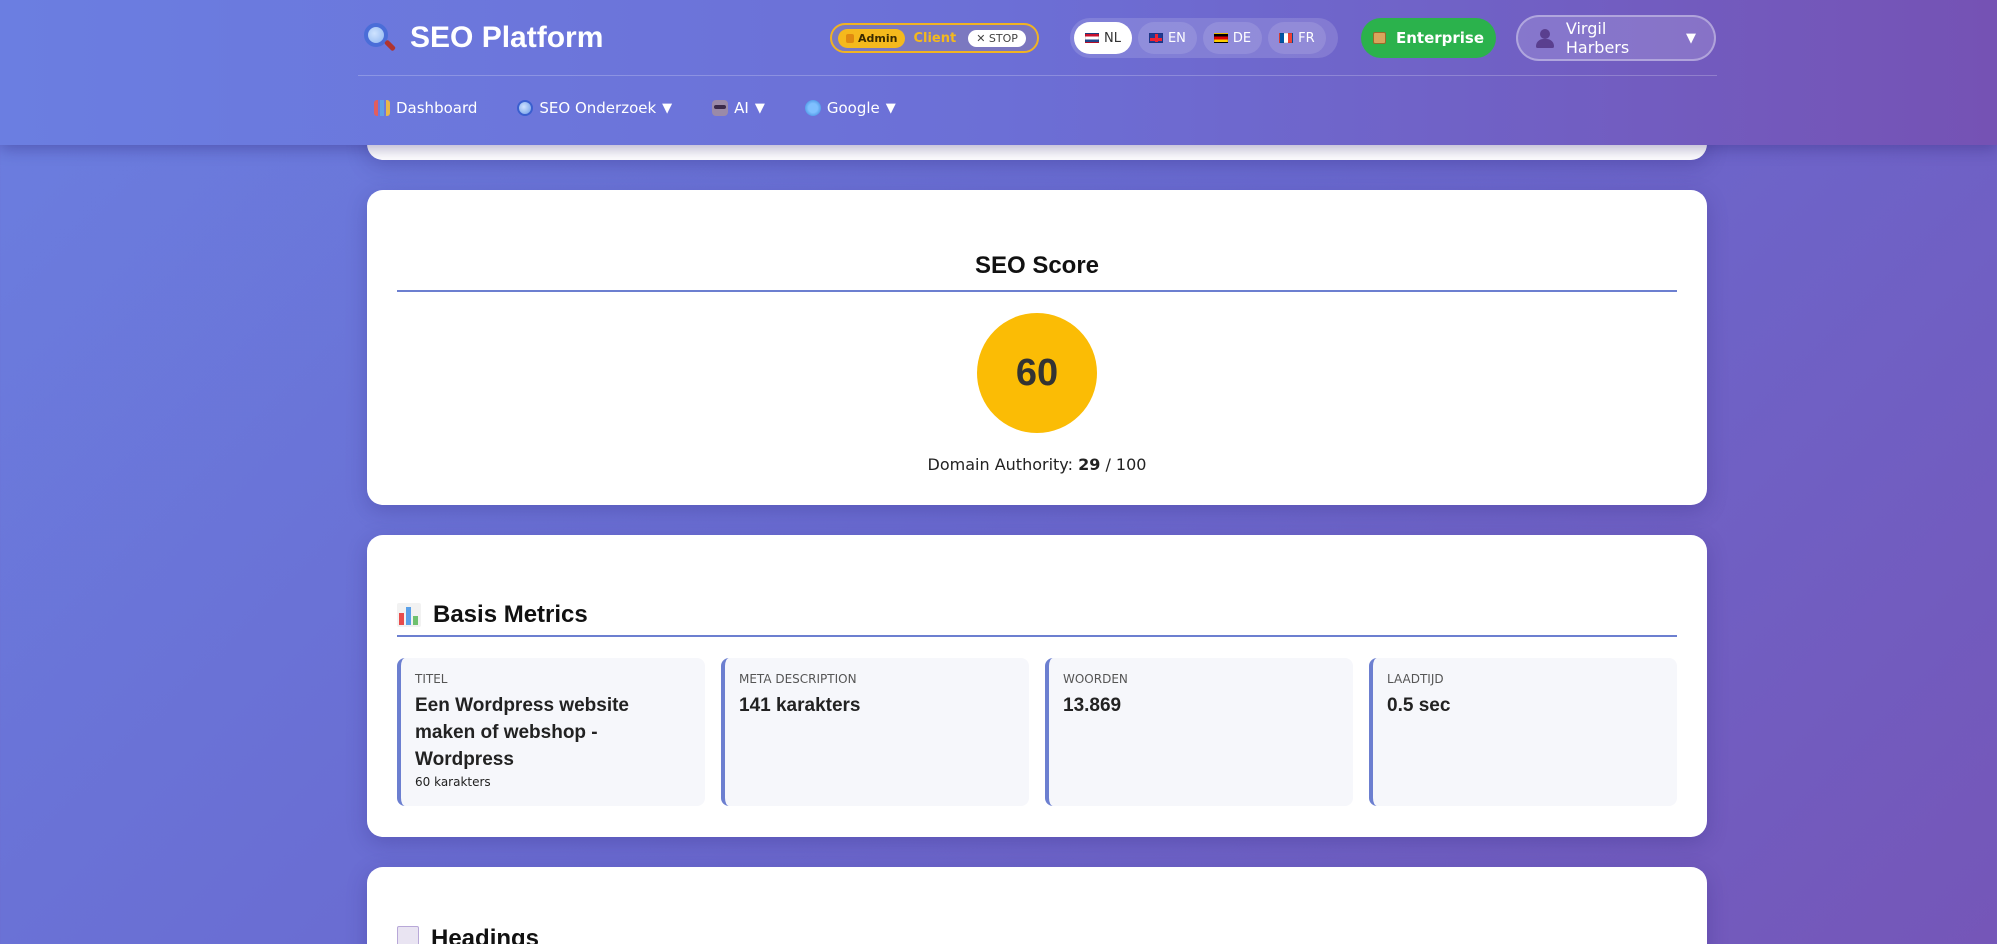 Image resolution: width=1997 pixels, height=944 pixels. What do you see at coordinates (997, 38) in the screenshot?
I see `stop-button: ✕ STOP` at bounding box center [997, 38].